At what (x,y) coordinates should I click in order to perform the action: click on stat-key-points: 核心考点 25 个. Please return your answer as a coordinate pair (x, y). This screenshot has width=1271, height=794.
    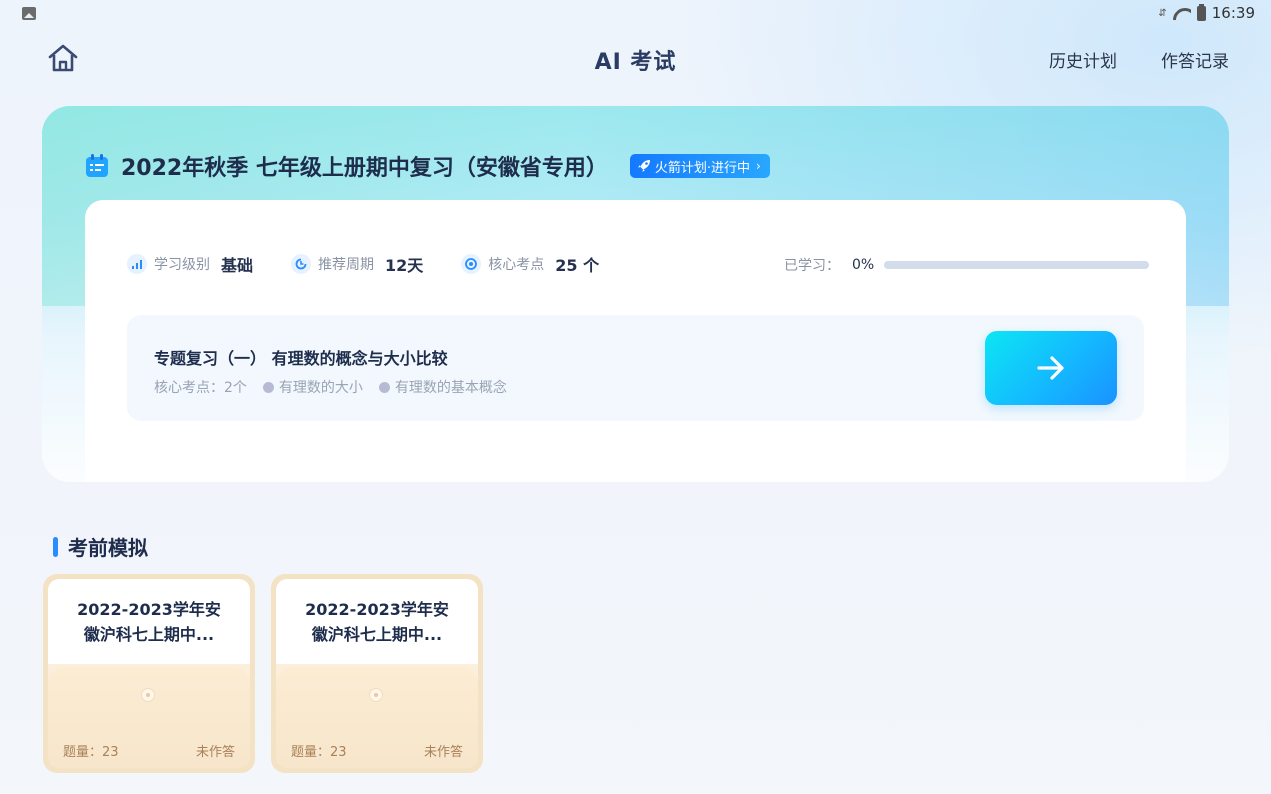
    Looking at the image, I should click on (530, 264).